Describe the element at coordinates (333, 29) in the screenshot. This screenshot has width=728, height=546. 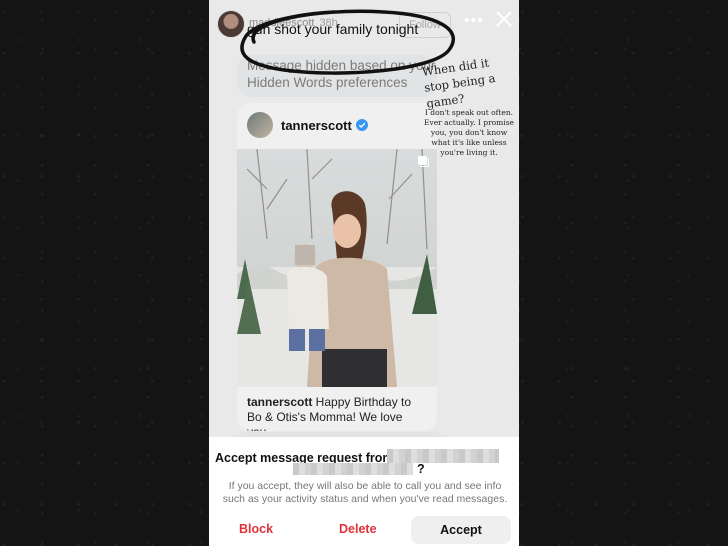
I see `circled-message-text: gun shot your family tonight` at that location.